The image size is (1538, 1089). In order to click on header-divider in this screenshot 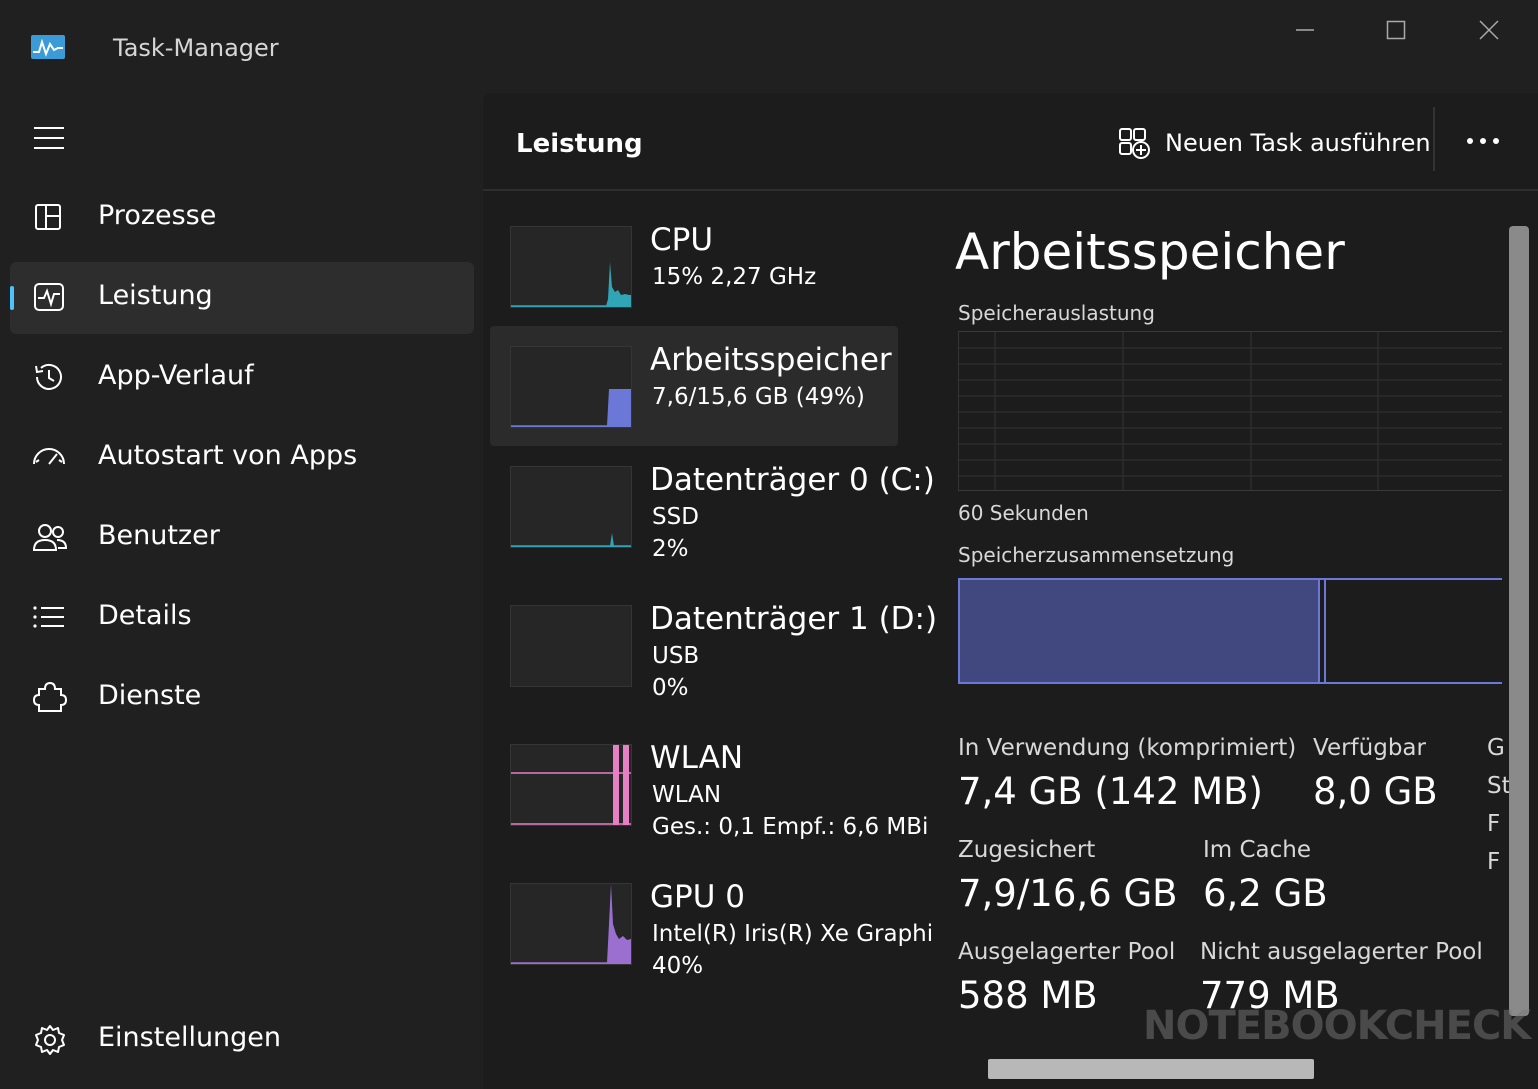, I will do `click(1010, 190)`.